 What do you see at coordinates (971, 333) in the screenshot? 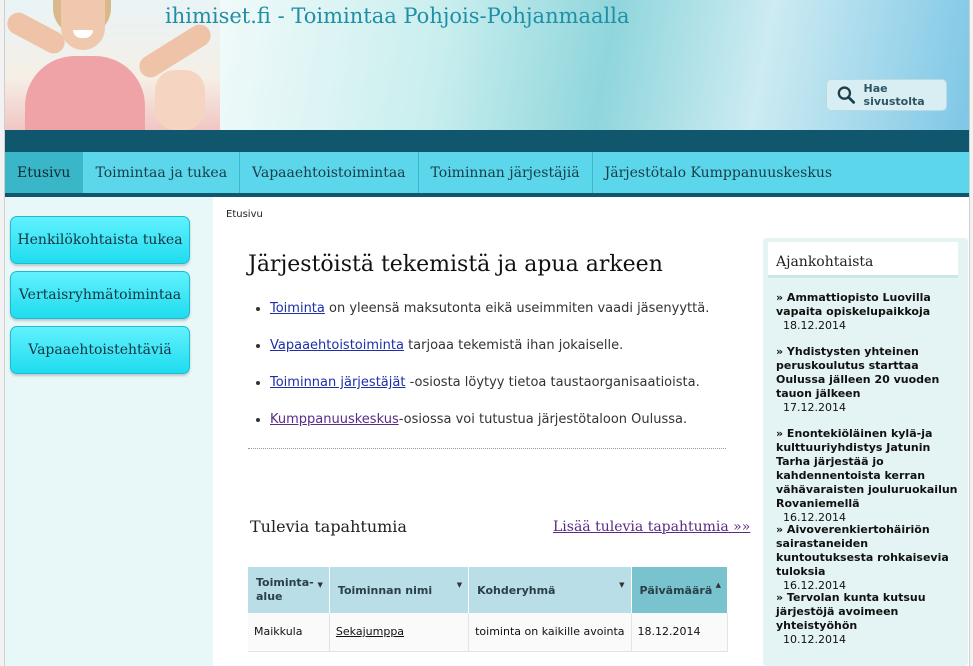
I see `window-frame-right` at bounding box center [971, 333].